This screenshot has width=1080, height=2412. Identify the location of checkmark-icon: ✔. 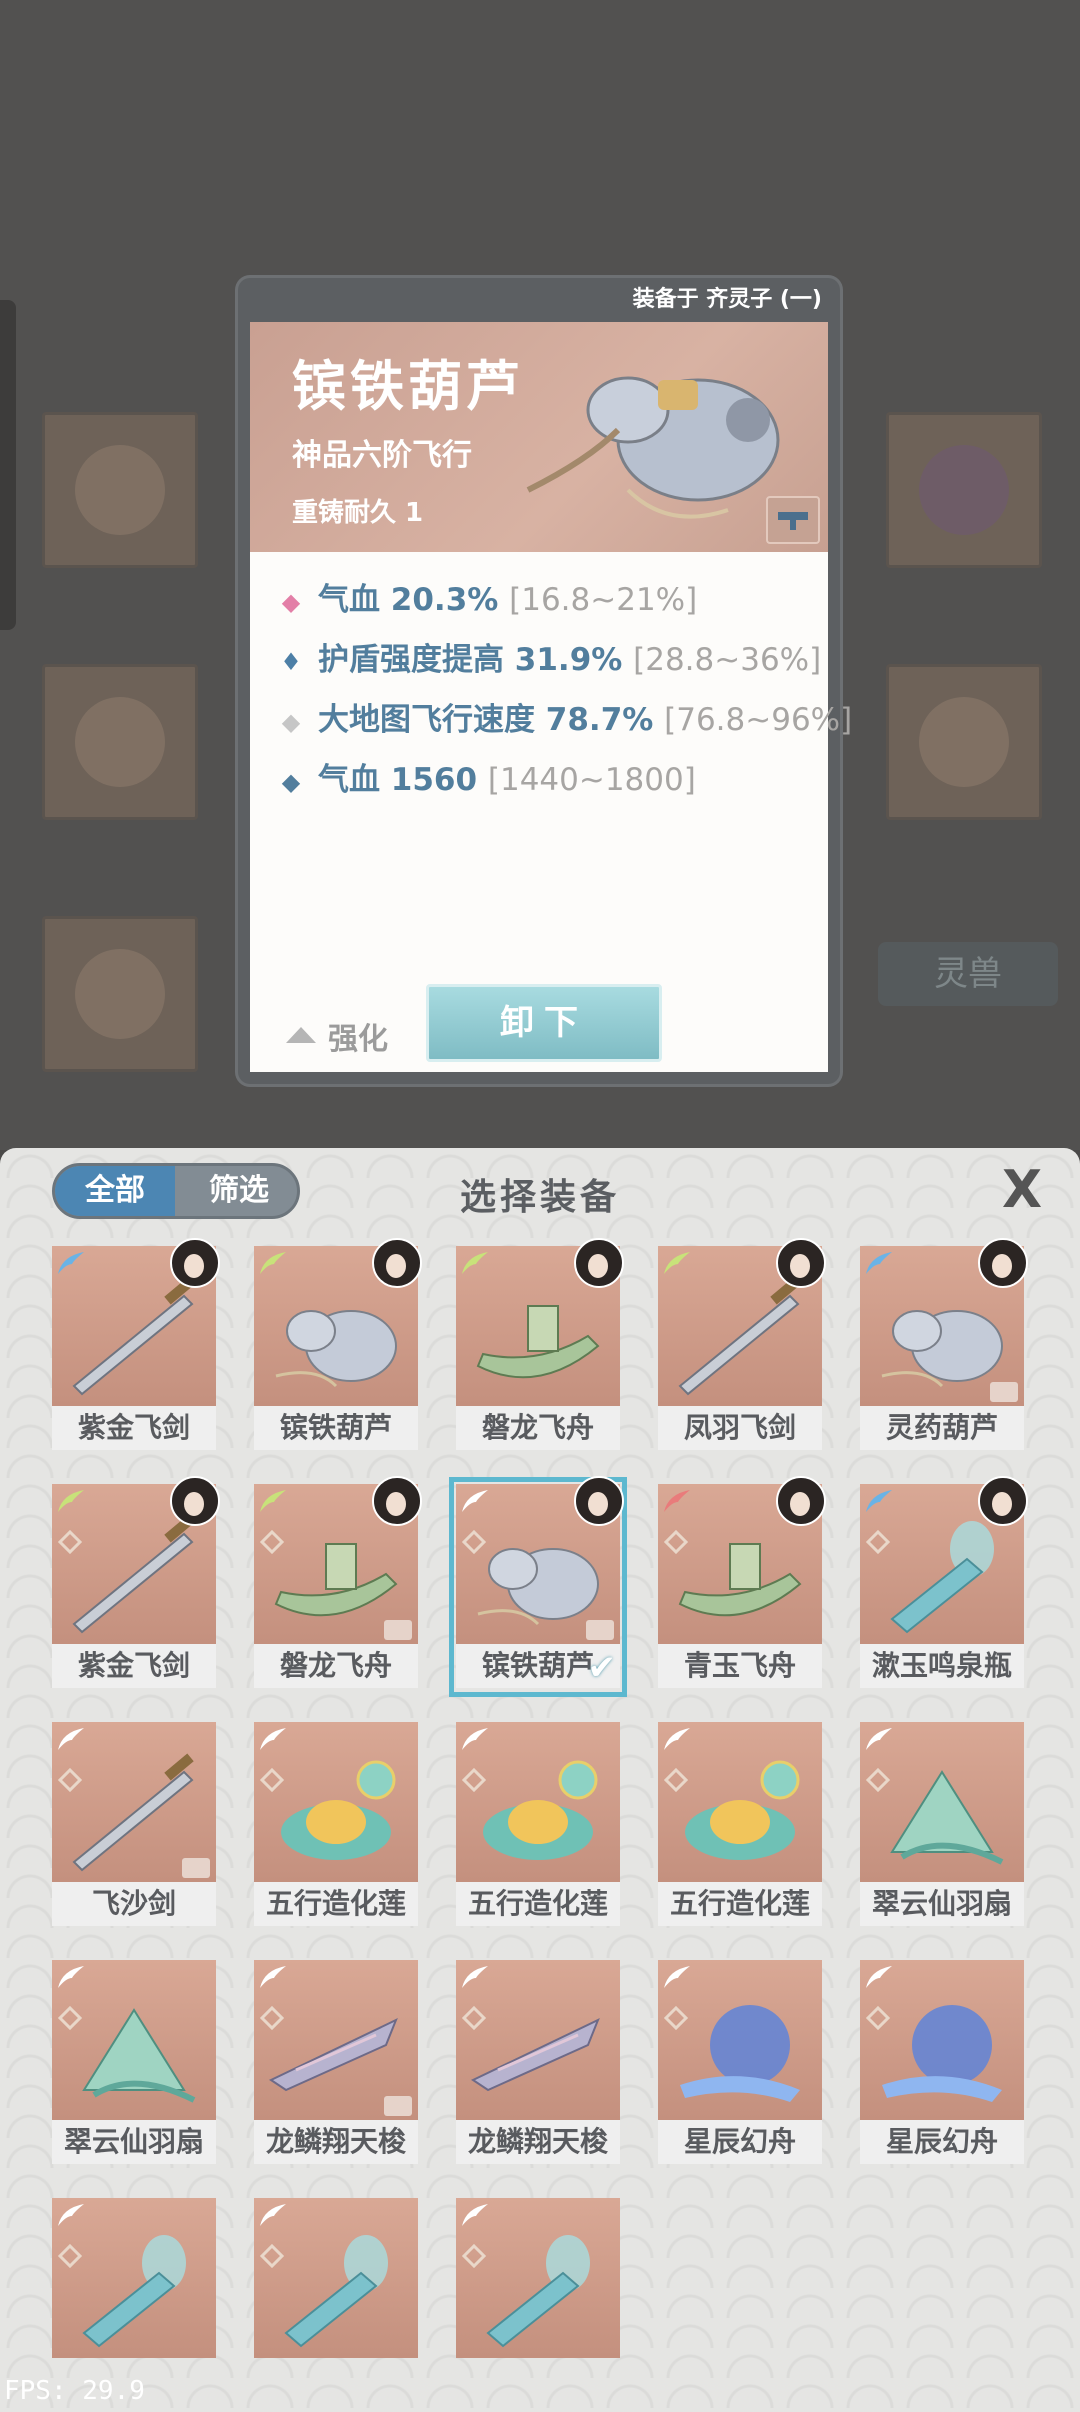
(602, 1668).